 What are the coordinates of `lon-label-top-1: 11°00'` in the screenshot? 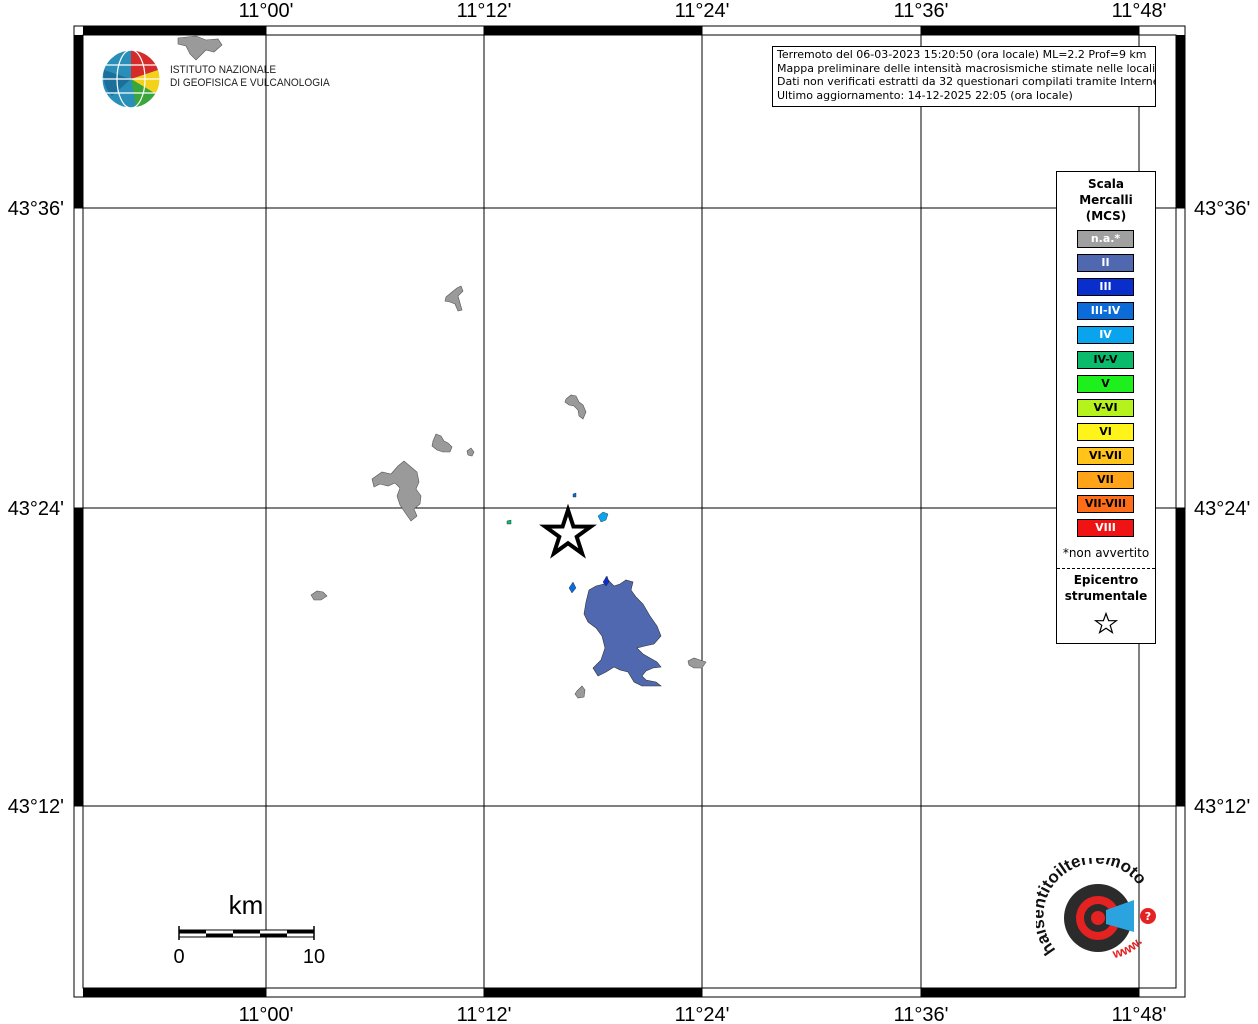 It's located at (266, 11).